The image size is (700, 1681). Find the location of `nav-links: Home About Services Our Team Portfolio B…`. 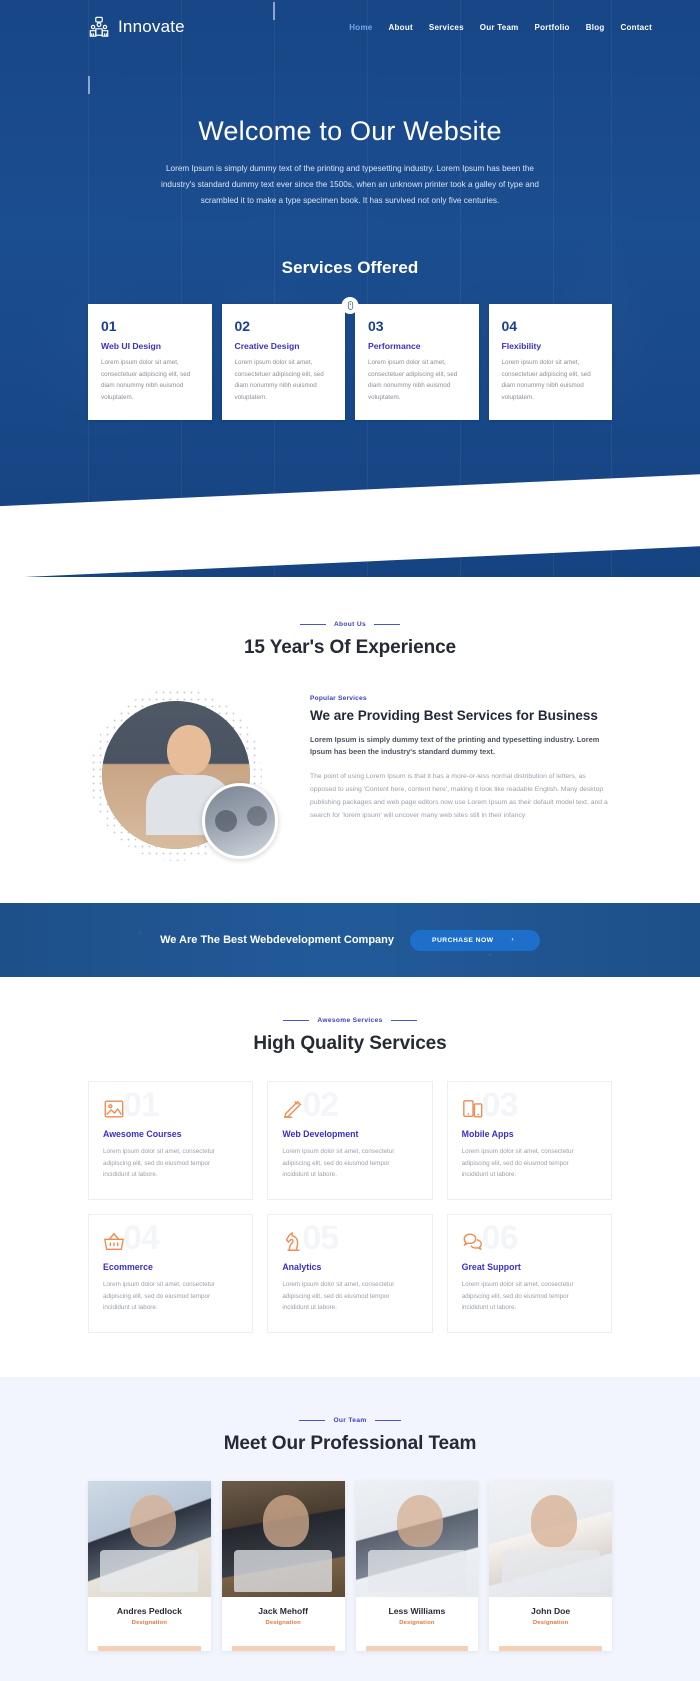

nav-links: Home About Services Our Team Portfolio B… is located at coordinates (500, 27).